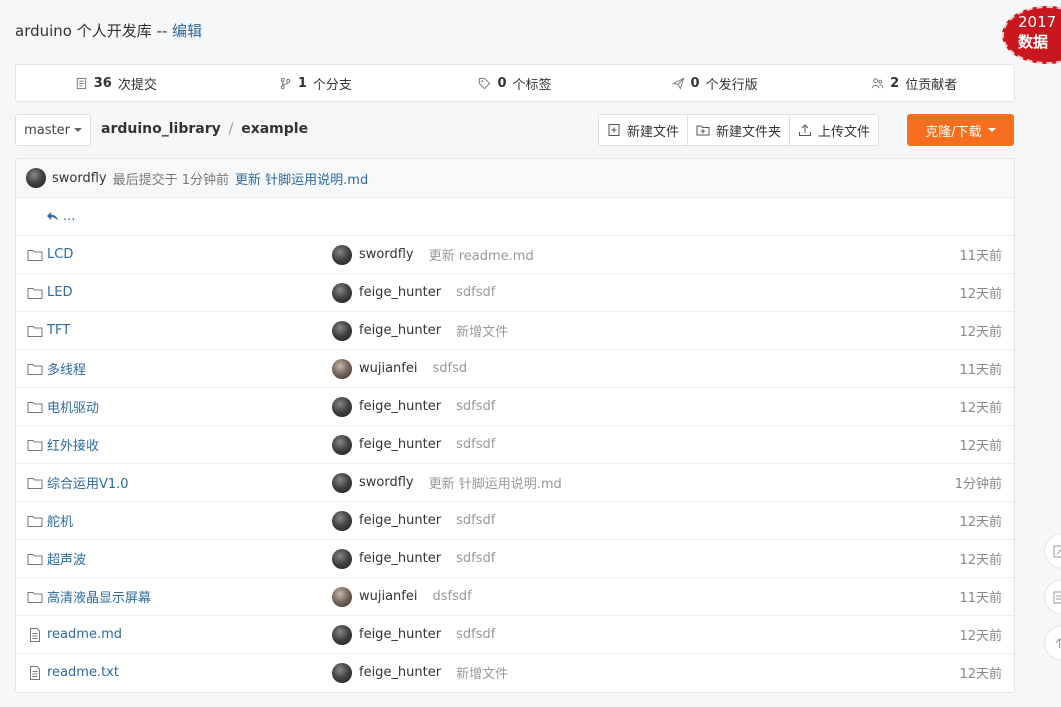 The width and height of the screenshot is (1061, 707). What do you see at coordinates (1052, 643) in the screenshot?
I see `side-top-button` at bounding box center [1052, 643].